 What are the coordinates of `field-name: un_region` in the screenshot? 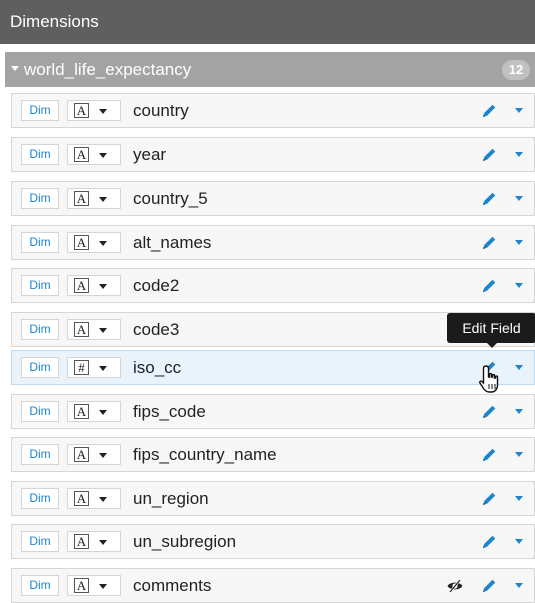 It's located at (171, 498).